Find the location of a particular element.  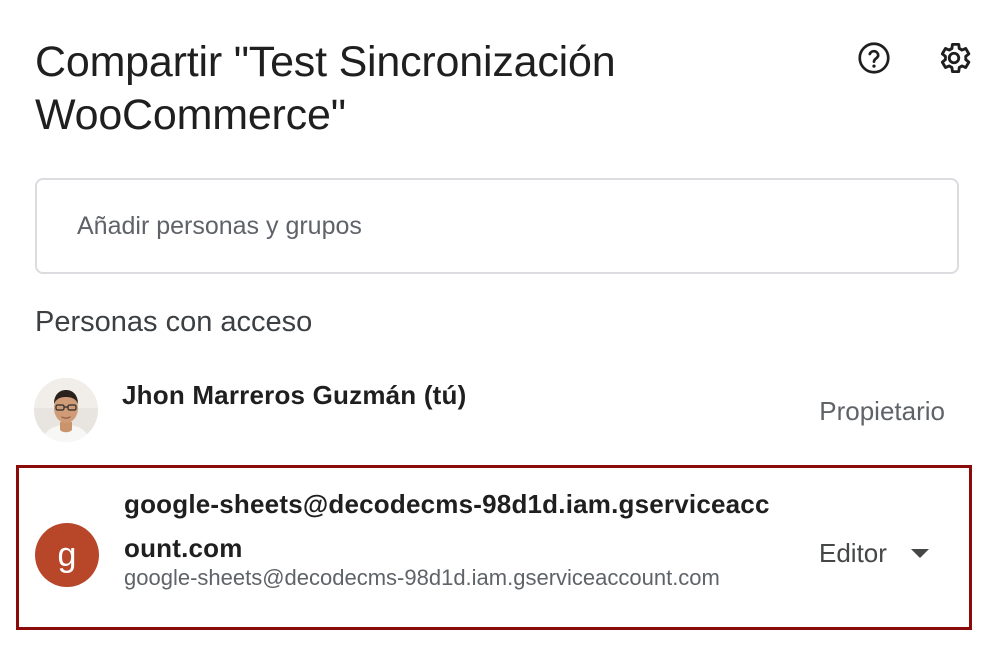

people-with-access-heading: Personas con acceso is located at coordinates (174, 322).